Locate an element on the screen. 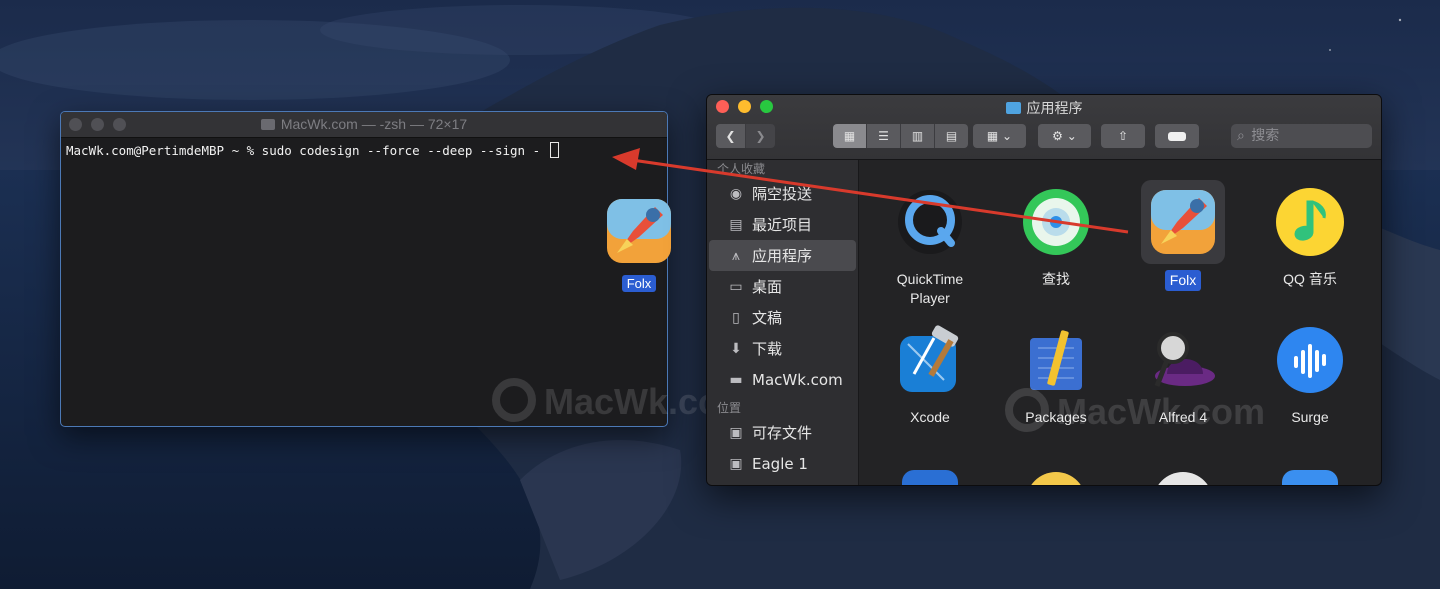 The image size is (1440, 589). downloads-icon: ⬇ is located at coordinates (736, 348).